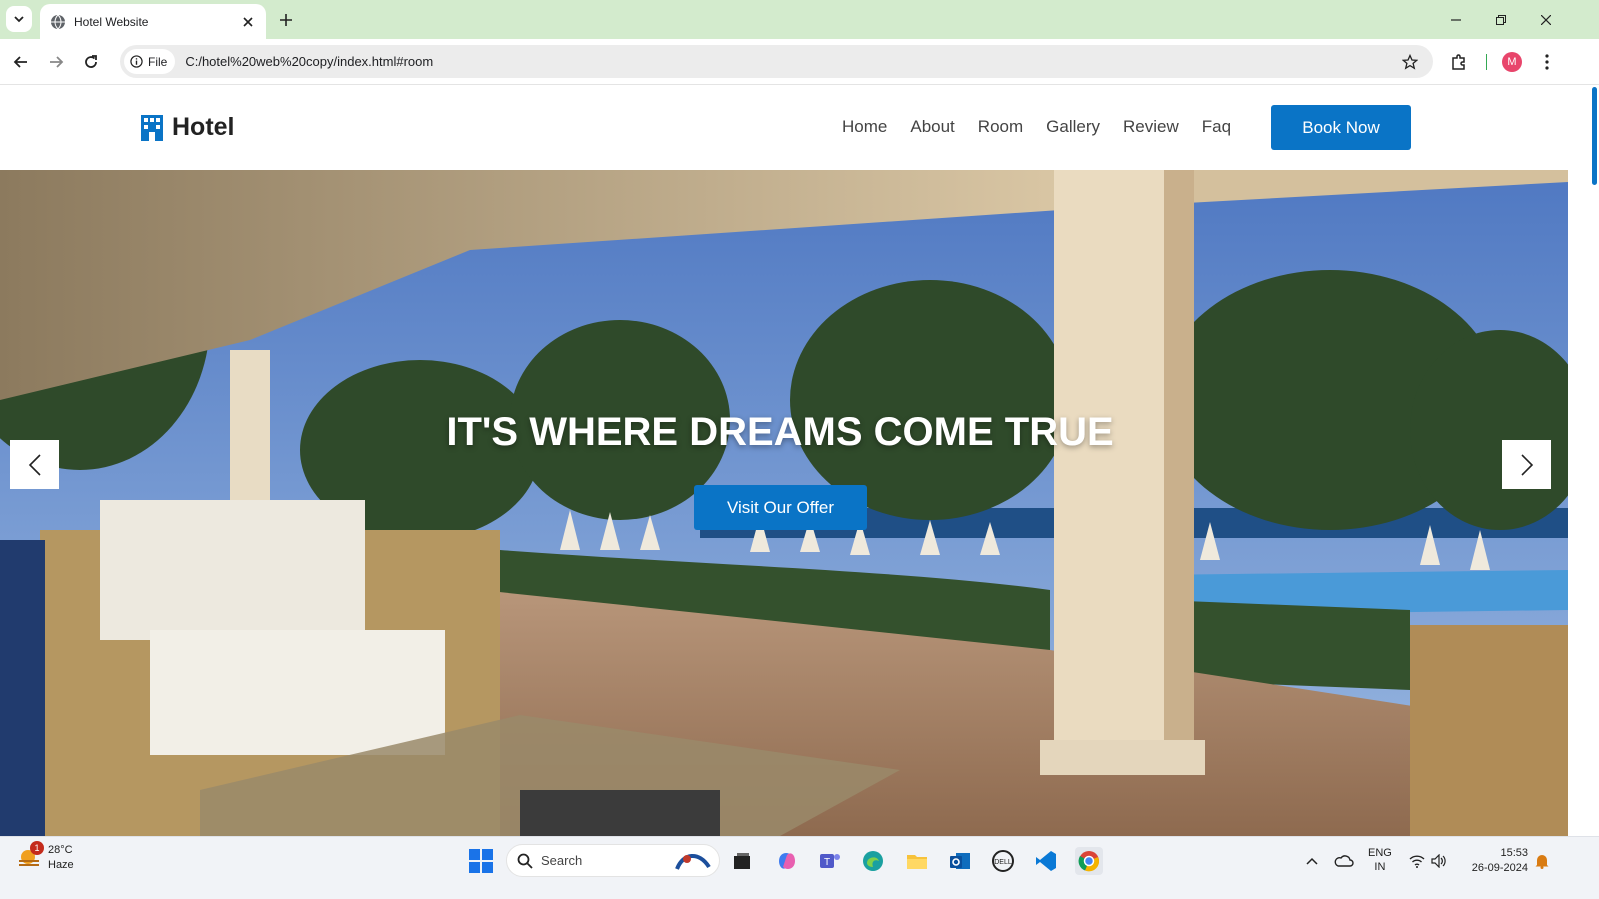 The width and height of the screenshot is (1599, 899). Describe the element at coordinates (1542, 861) in the screenshot. I see `notification-bell-icon` at that location.